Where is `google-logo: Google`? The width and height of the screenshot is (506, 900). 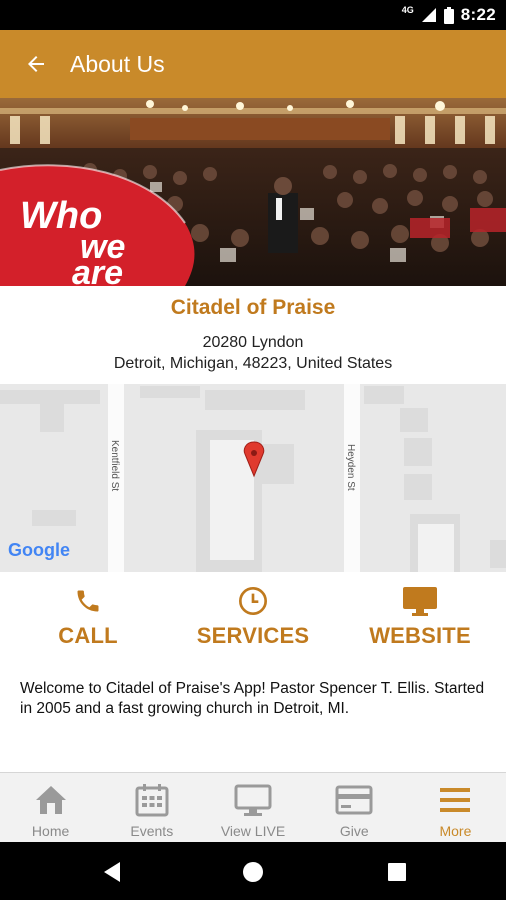
google-logo: Google is located at coordinates (39, 550).